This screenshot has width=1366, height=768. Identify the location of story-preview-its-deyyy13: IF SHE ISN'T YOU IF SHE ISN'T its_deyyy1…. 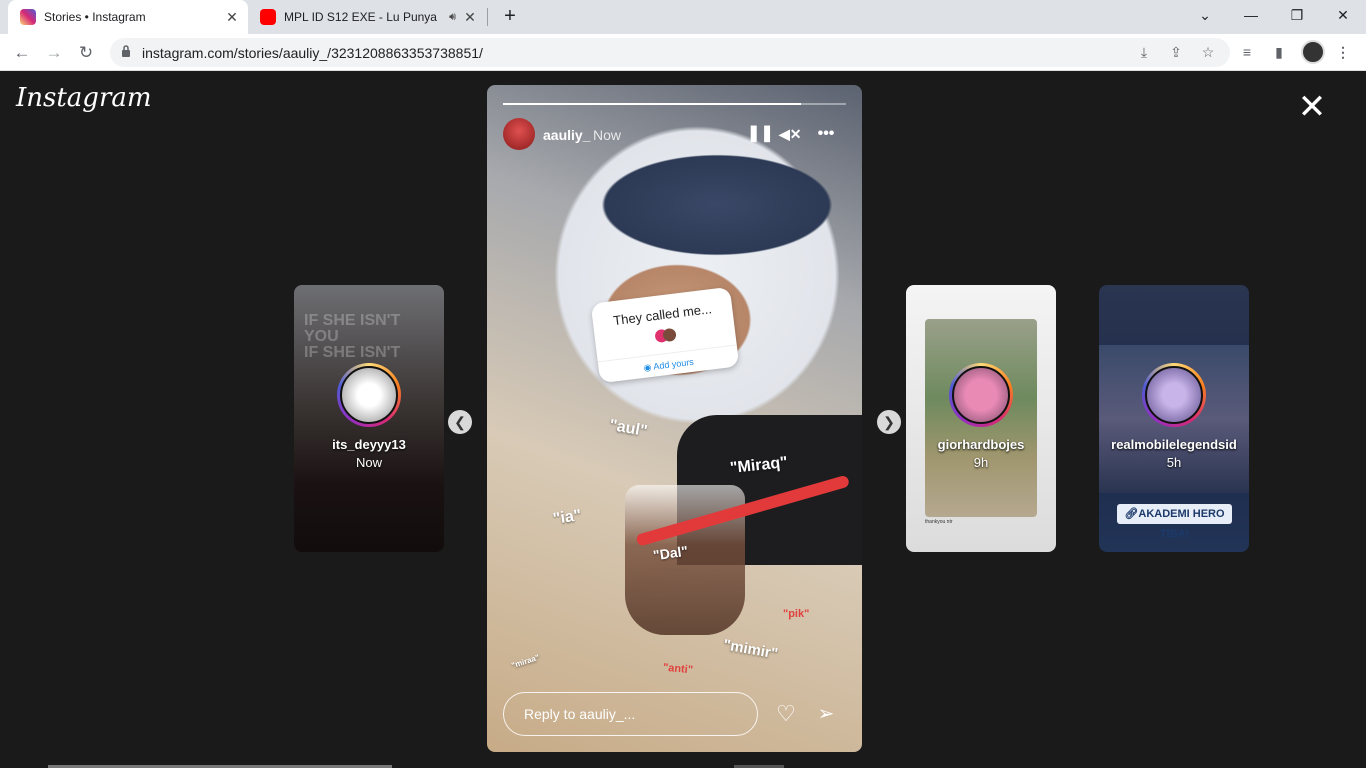
(369, 418).